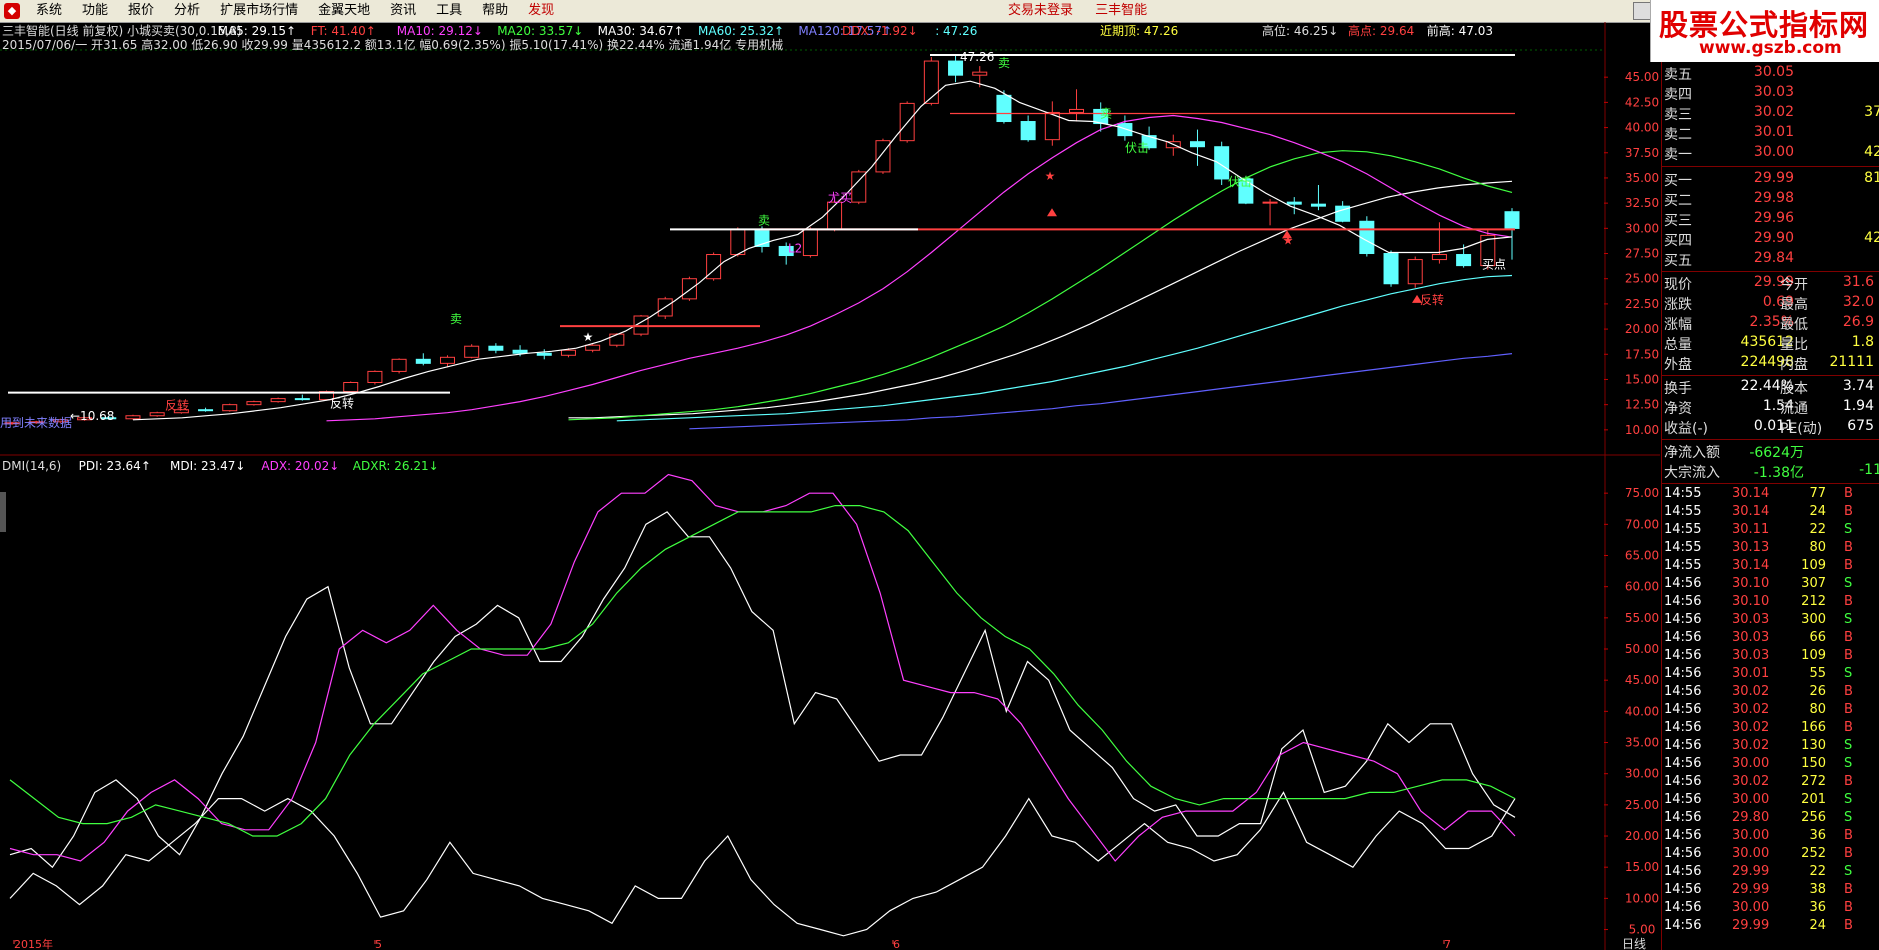  What do you see at coordinates (1871, 178) in the screenshot?
I see `bid-volume: 81` at bounding box center [1871, 178].